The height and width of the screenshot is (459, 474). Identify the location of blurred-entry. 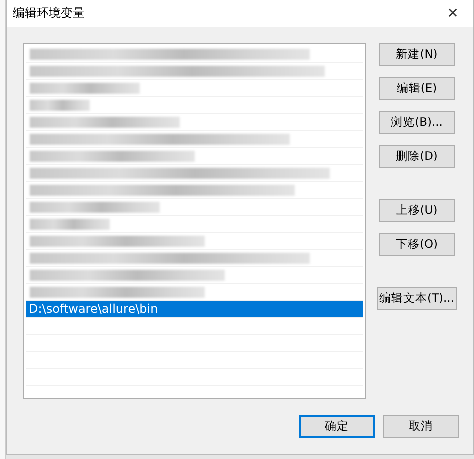
(60, 105).